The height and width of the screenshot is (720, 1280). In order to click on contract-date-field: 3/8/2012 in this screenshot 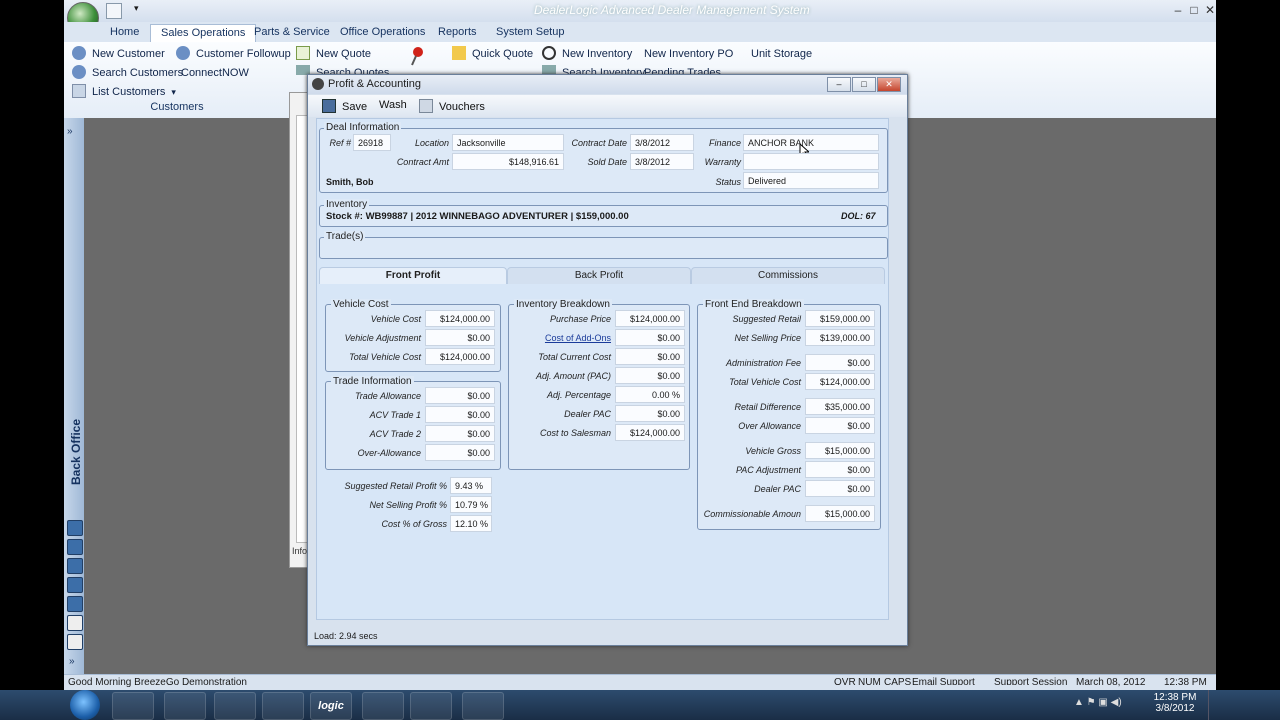, I will do `click(662, 142)`.